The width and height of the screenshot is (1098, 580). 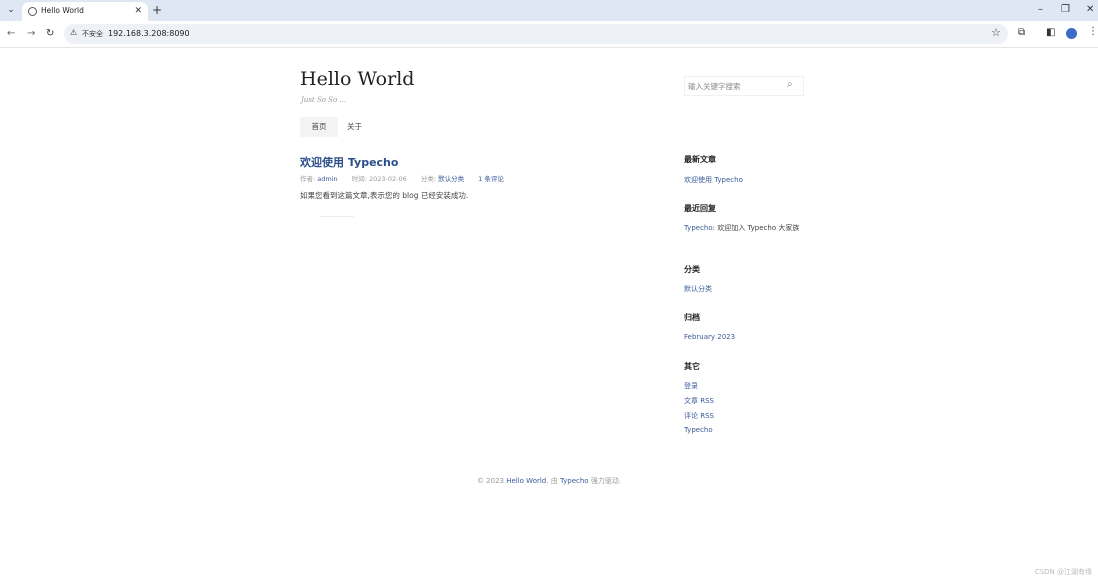 I want to click on footer-prefix: © 2023, so click(x=491, y=481).